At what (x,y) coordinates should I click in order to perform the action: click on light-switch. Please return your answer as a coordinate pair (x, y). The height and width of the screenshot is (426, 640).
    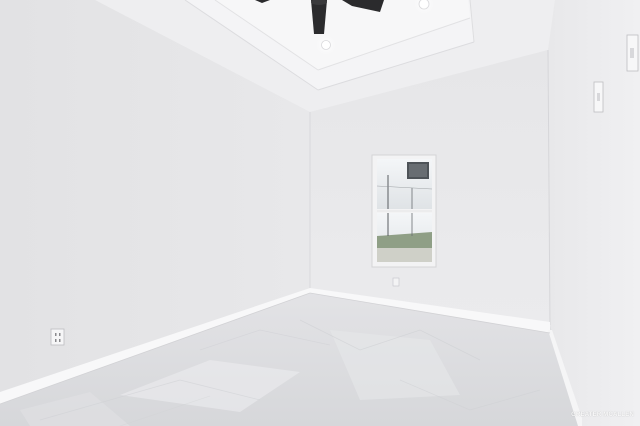
    Looking at the image, I should click on (598, 97).